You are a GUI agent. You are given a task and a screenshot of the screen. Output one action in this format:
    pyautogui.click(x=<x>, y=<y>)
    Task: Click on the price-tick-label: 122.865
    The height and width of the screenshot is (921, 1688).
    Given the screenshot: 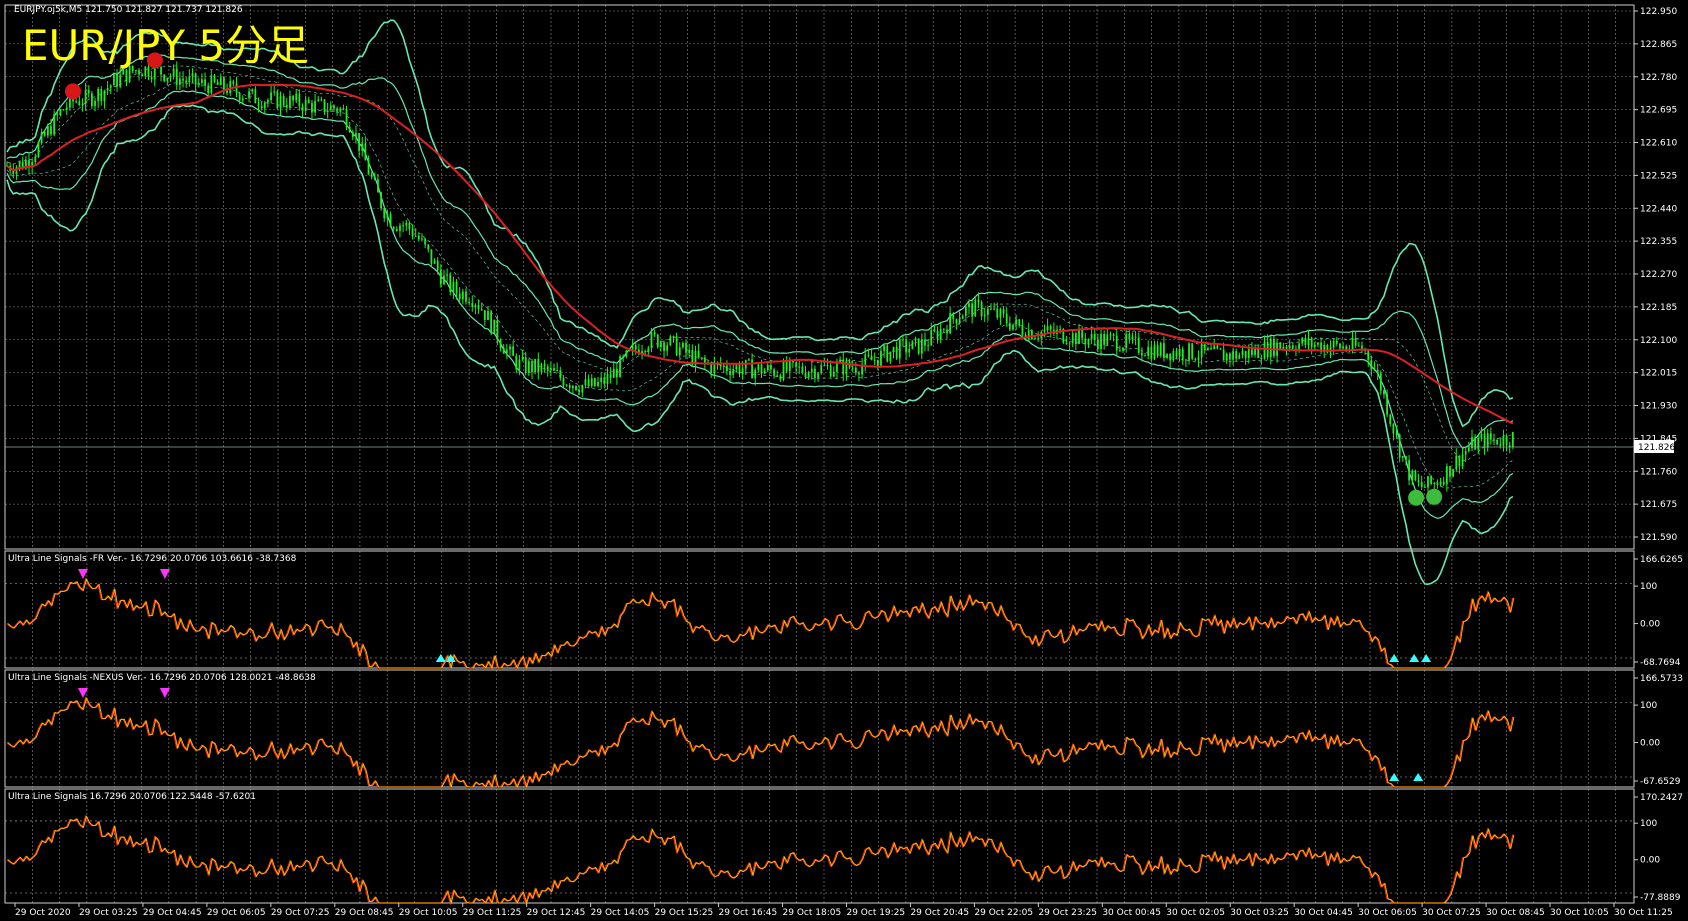 What is the action you would take?
    pyautogui.click(x=1658, y=45)
    